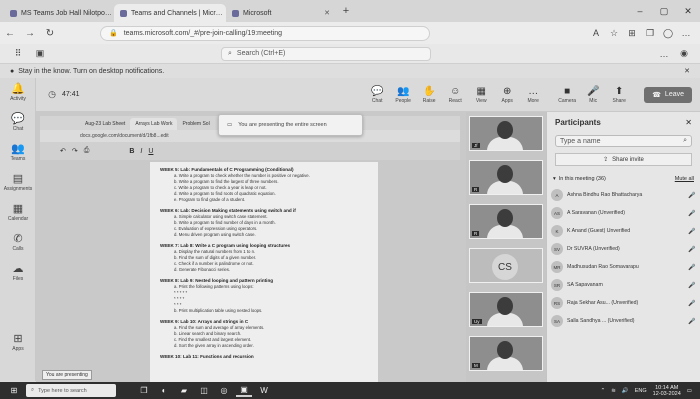  Describe the element at coordinates (18, 54) in the screenshot. I see `app-launcher-icon: ⠿` at that location.